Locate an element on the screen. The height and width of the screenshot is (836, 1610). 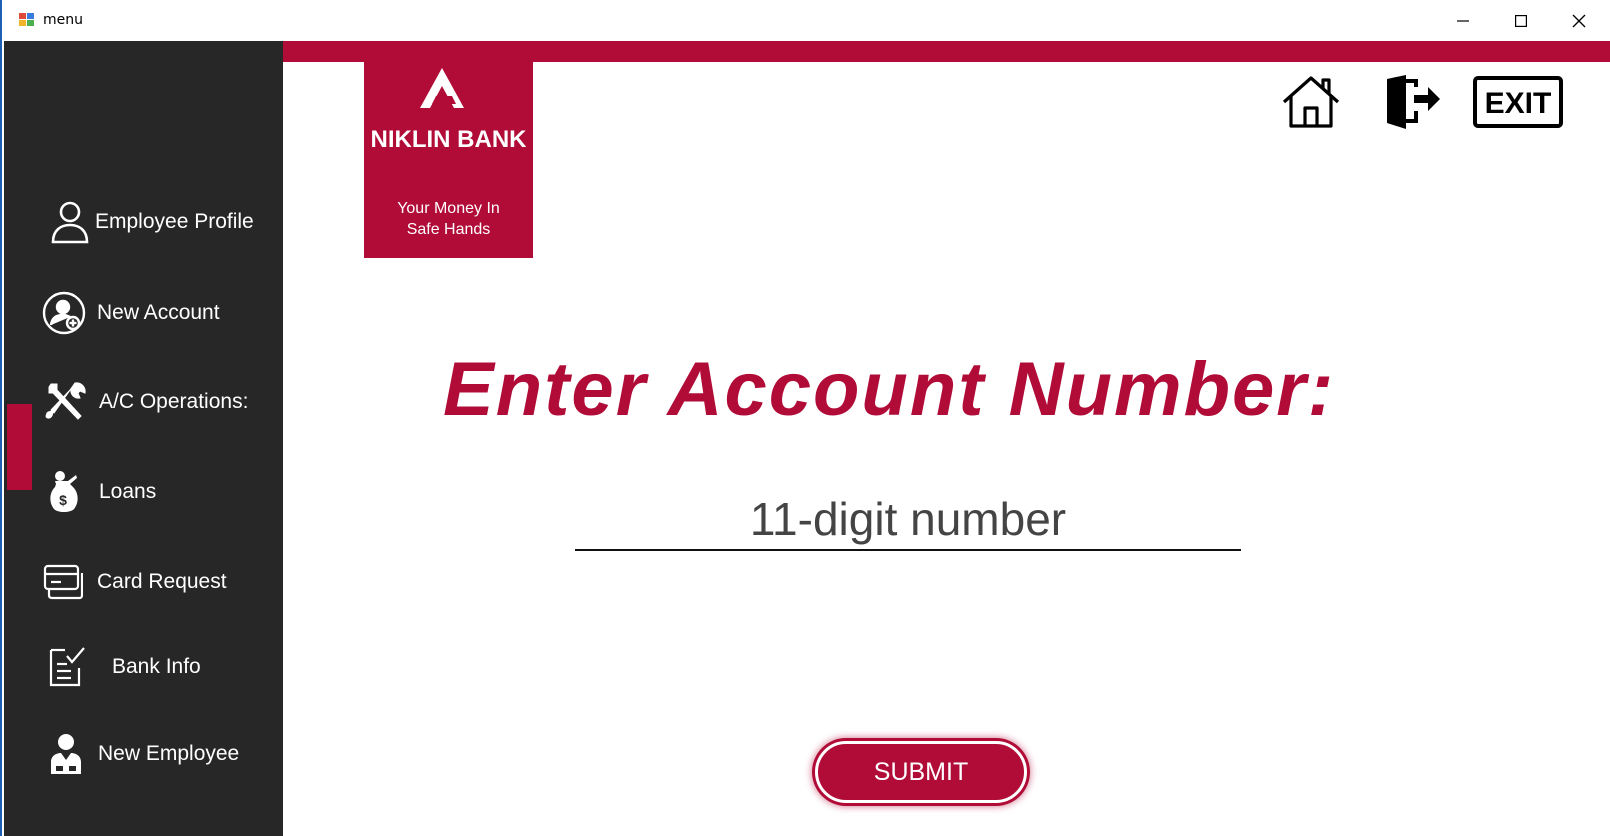
sidebar-item-label: Bank Info is located at coordinates (156, 666).